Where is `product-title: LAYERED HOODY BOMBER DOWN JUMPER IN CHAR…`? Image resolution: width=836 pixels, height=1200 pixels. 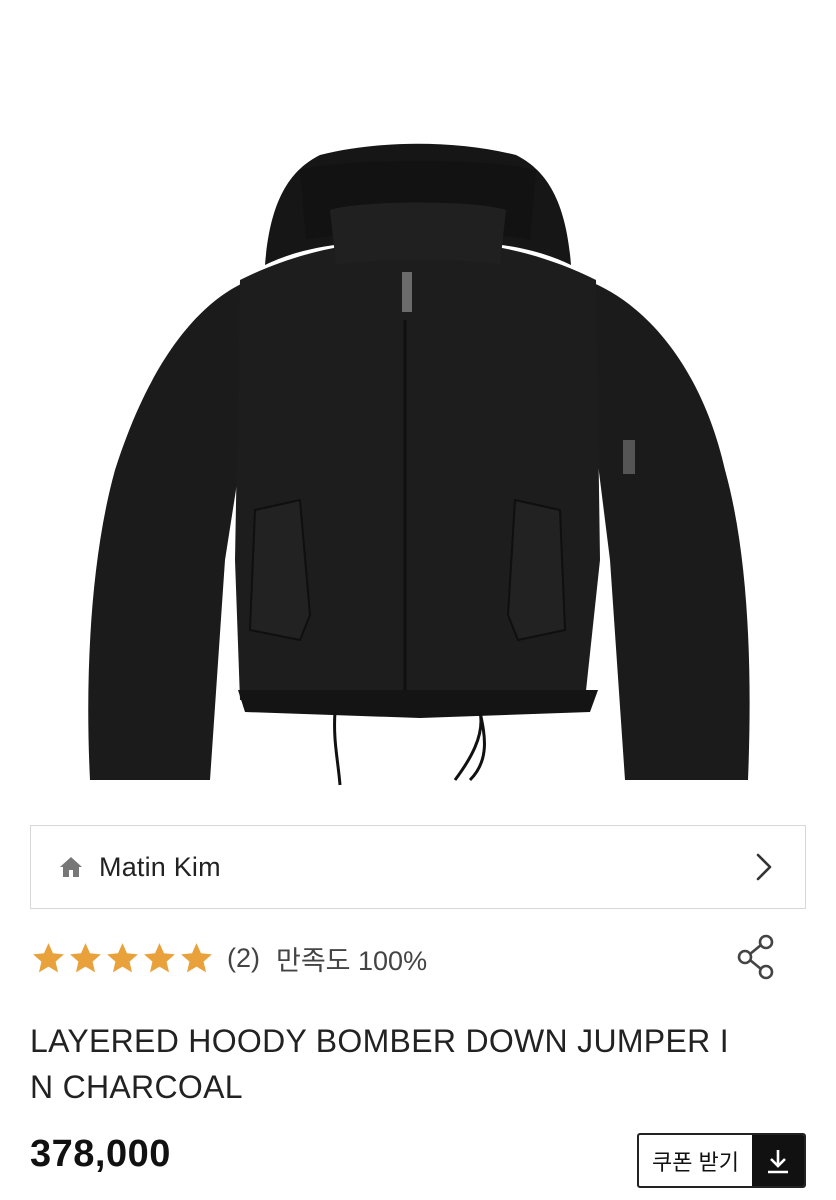 product-title: LAYERED HOODY BOMBER DOWN JUMPER IN CHAR… is located at coordinates (379, 1064).